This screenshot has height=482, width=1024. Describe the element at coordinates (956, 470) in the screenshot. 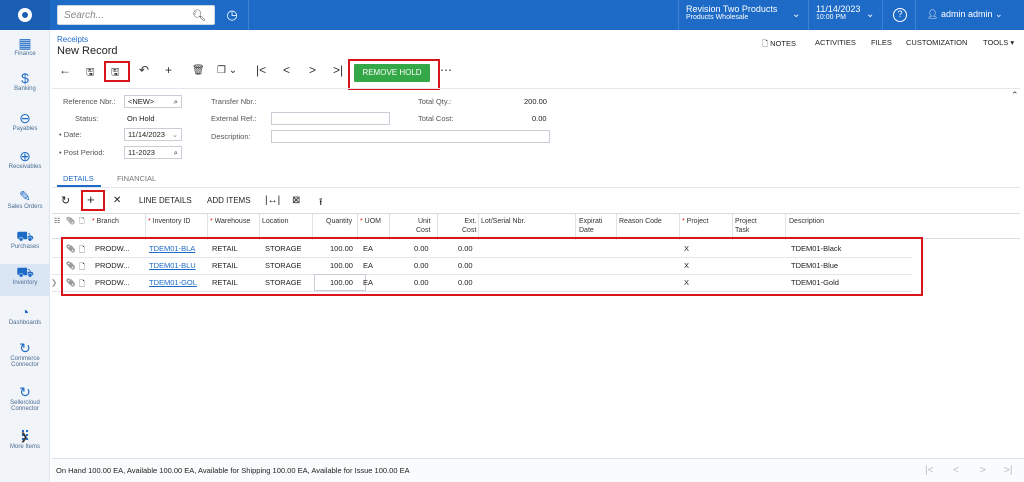

I see `previous-page-icon: <` at that location.